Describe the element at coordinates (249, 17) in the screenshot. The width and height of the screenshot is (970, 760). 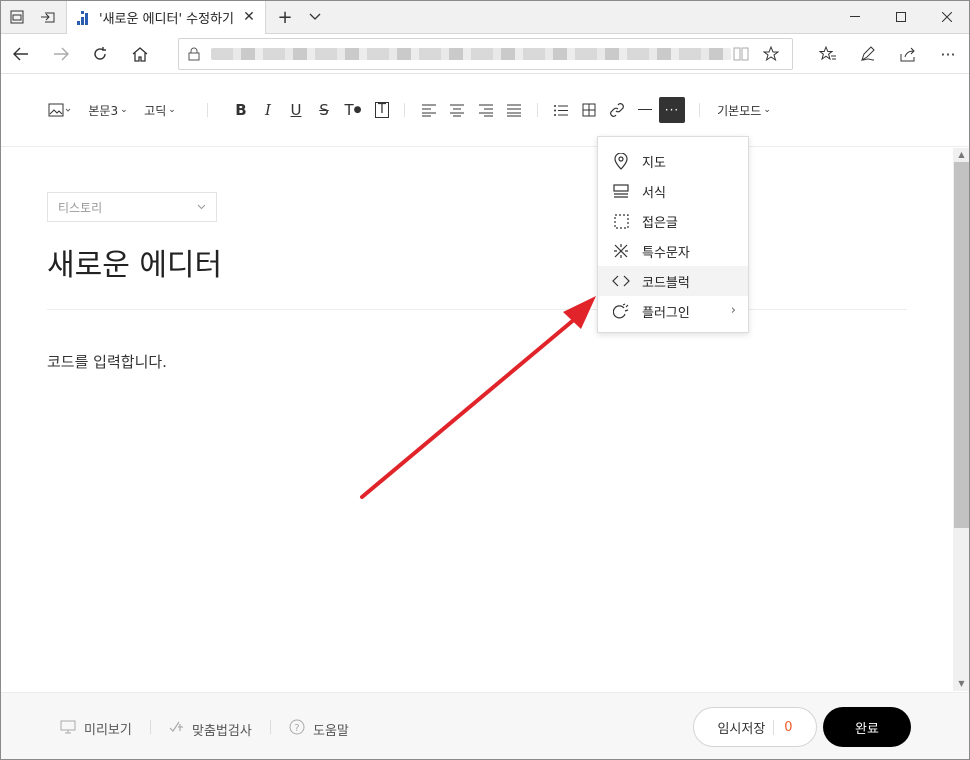
I see `close-tab-icon: ✕` at that location.